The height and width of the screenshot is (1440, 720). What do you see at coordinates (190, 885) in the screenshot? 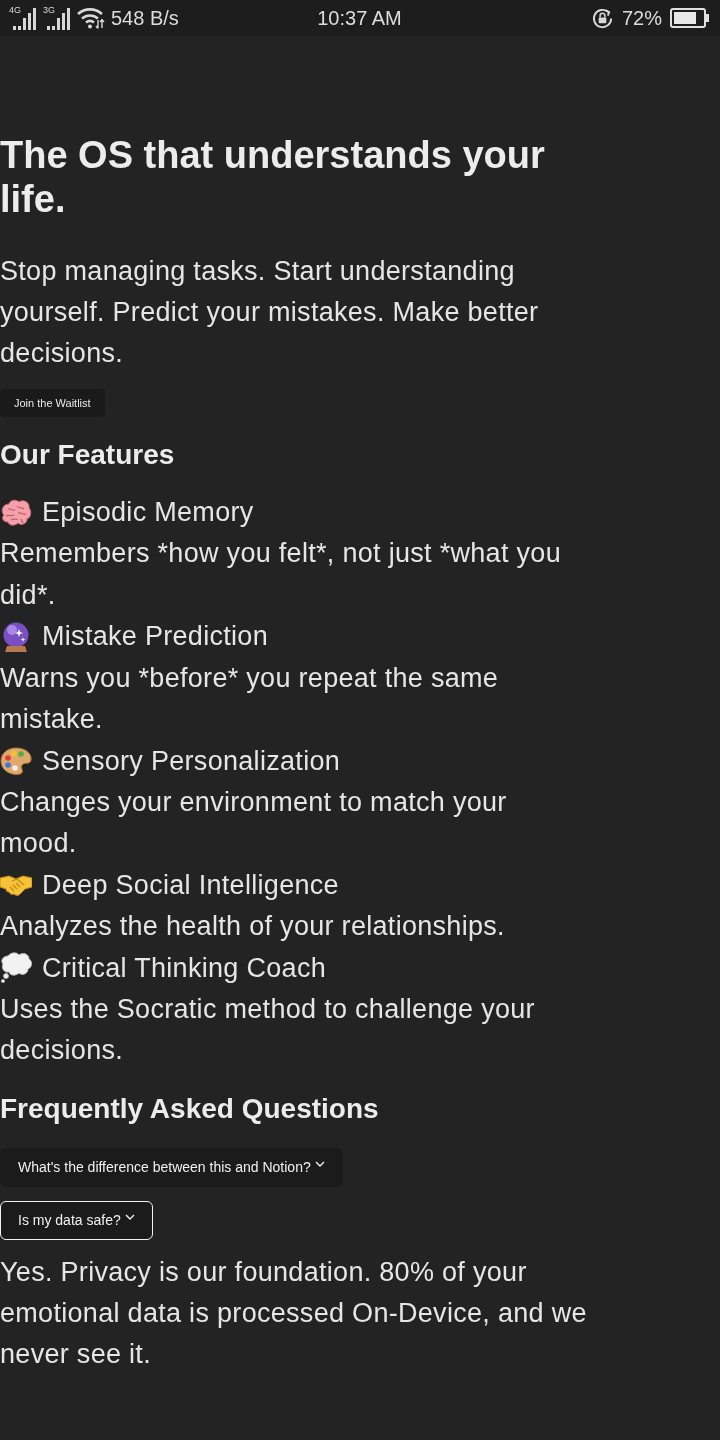
I see `feature-title: Deep Social Intelligence` at bounding box center [190, 885].